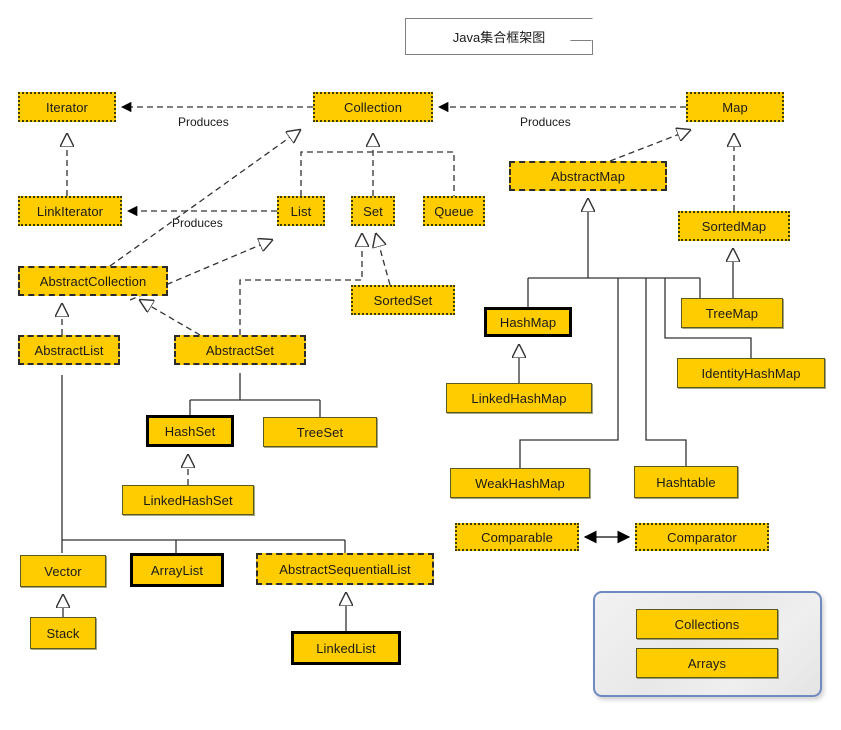 The width and height of the screenshot is (841, 730). I want to click on node-abstractsequentiallist: AbstractSequentialList, so click(345, 569).